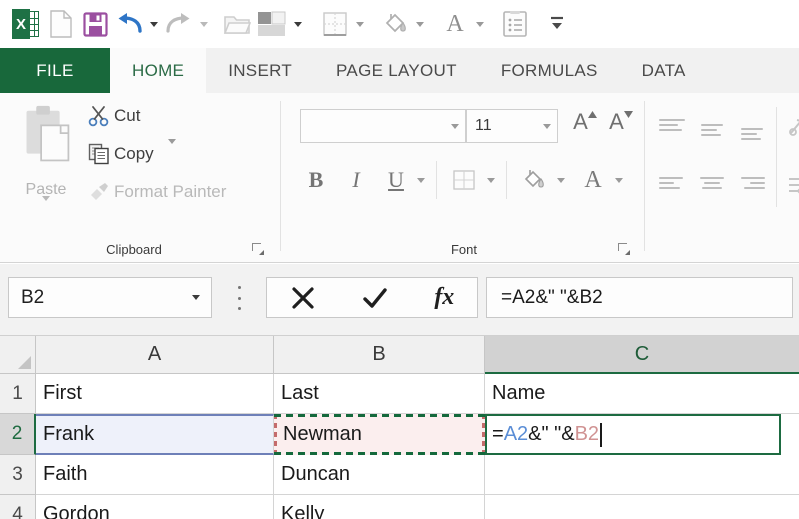 The height and width of the screenshot is (519, 799). What do you see at coordinates (396, 180) in the screenshot?
I see `underline-button: U` at bounding box center [396, 180].